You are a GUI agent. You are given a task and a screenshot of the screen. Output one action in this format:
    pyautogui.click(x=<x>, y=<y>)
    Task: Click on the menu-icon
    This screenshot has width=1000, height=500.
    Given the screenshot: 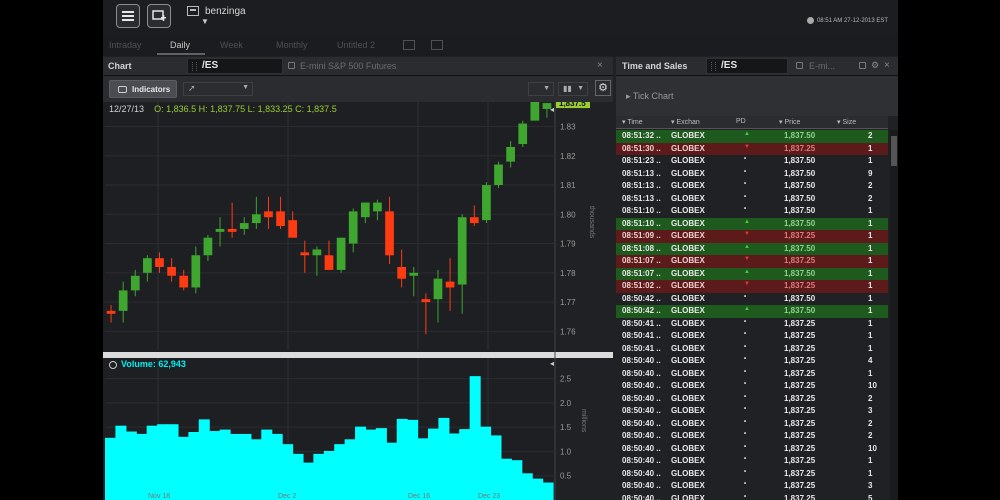 What is the action you would take?
    pyautogui.click(x=128, y=16)
    